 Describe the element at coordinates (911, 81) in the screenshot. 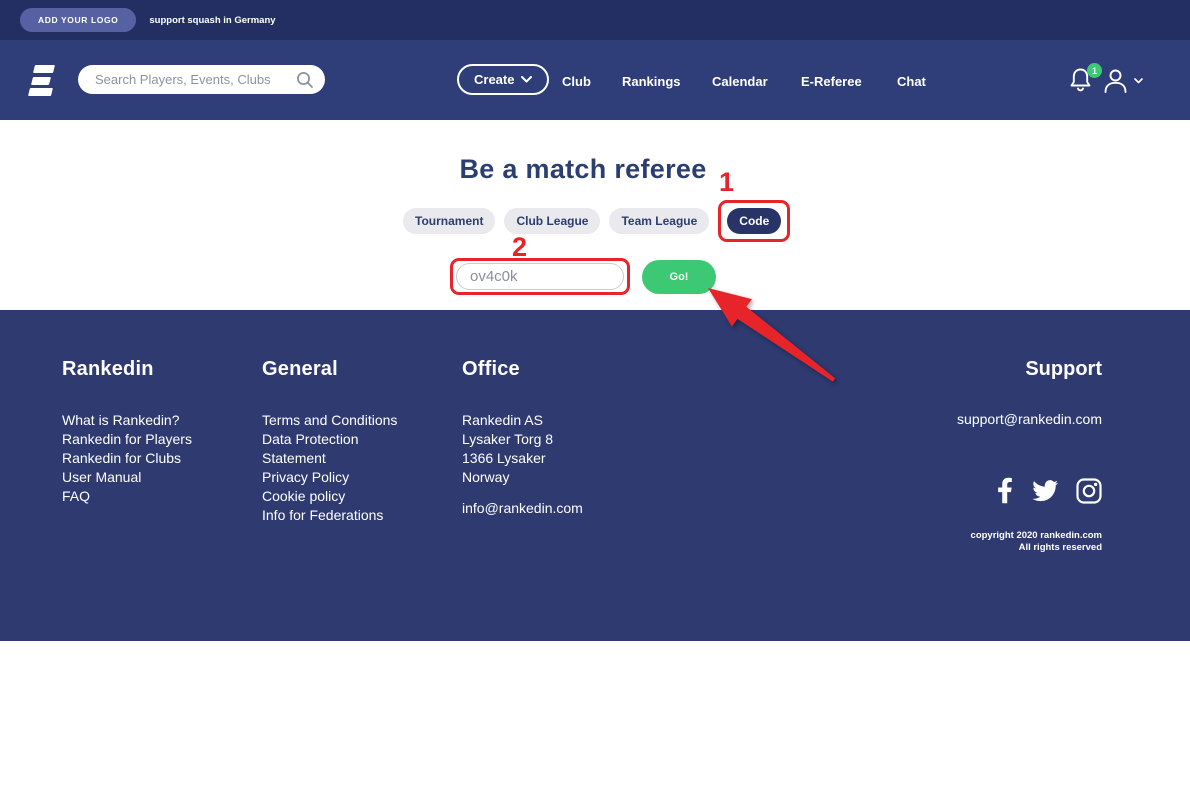

I see `nav-link-chat: Chat` at that location.